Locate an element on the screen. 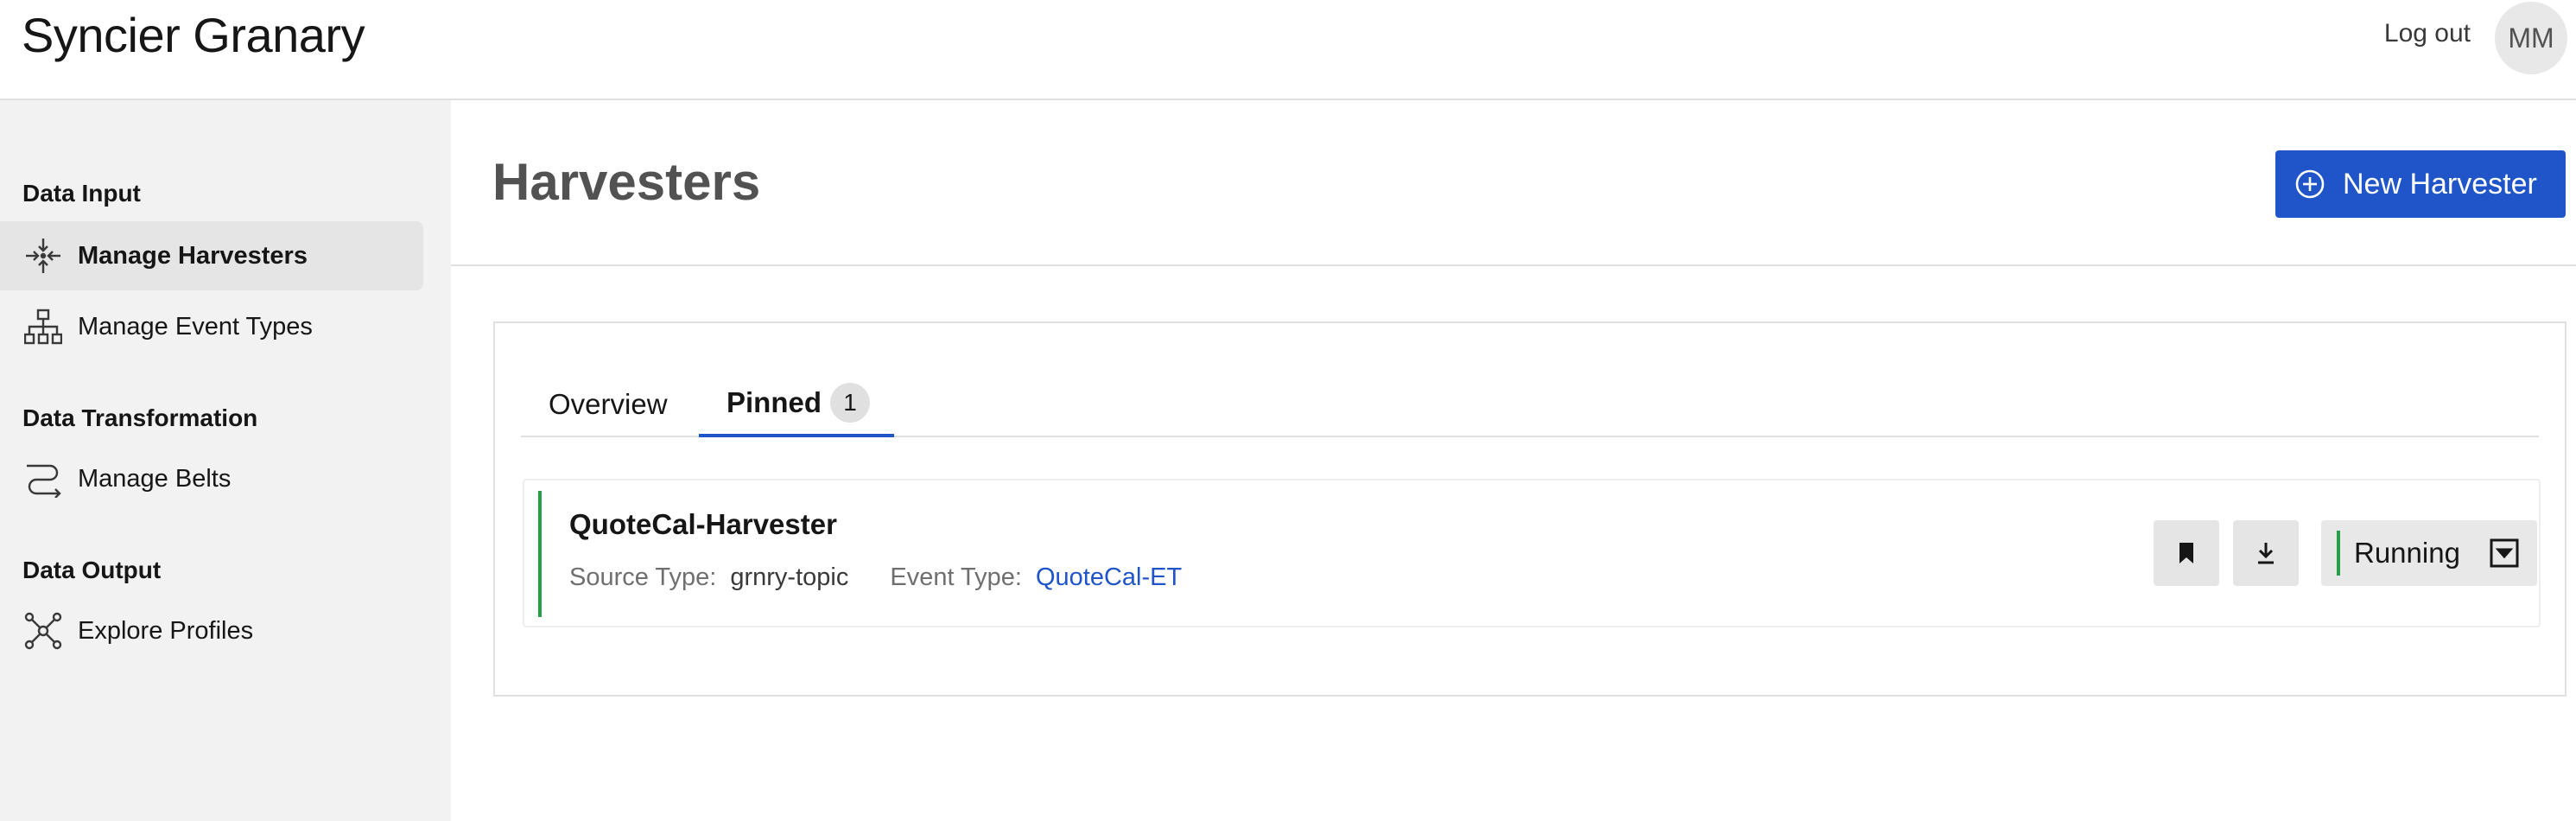 This screenshot has width=2576, height=821. harvester-name: QuoteCal-Harvester is located at coordinates (703, 524).